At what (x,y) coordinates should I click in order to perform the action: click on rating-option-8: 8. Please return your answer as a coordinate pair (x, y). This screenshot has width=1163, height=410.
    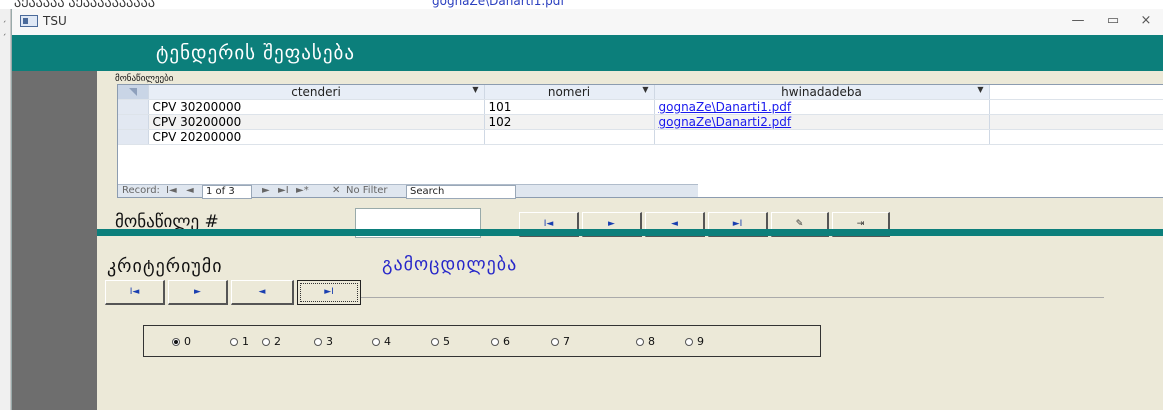
    Looking at the image, I should click on (645, 341).